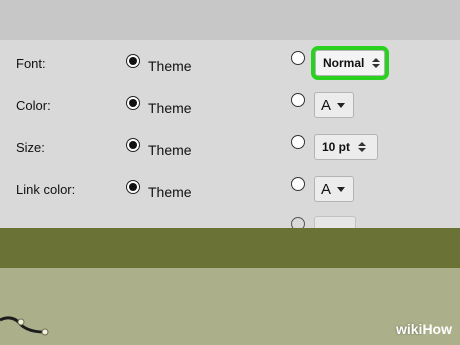 Image resolution: width=460 pixels, height=345 pixels. I want to click on size-select: 10 pt, so click(346, 147).